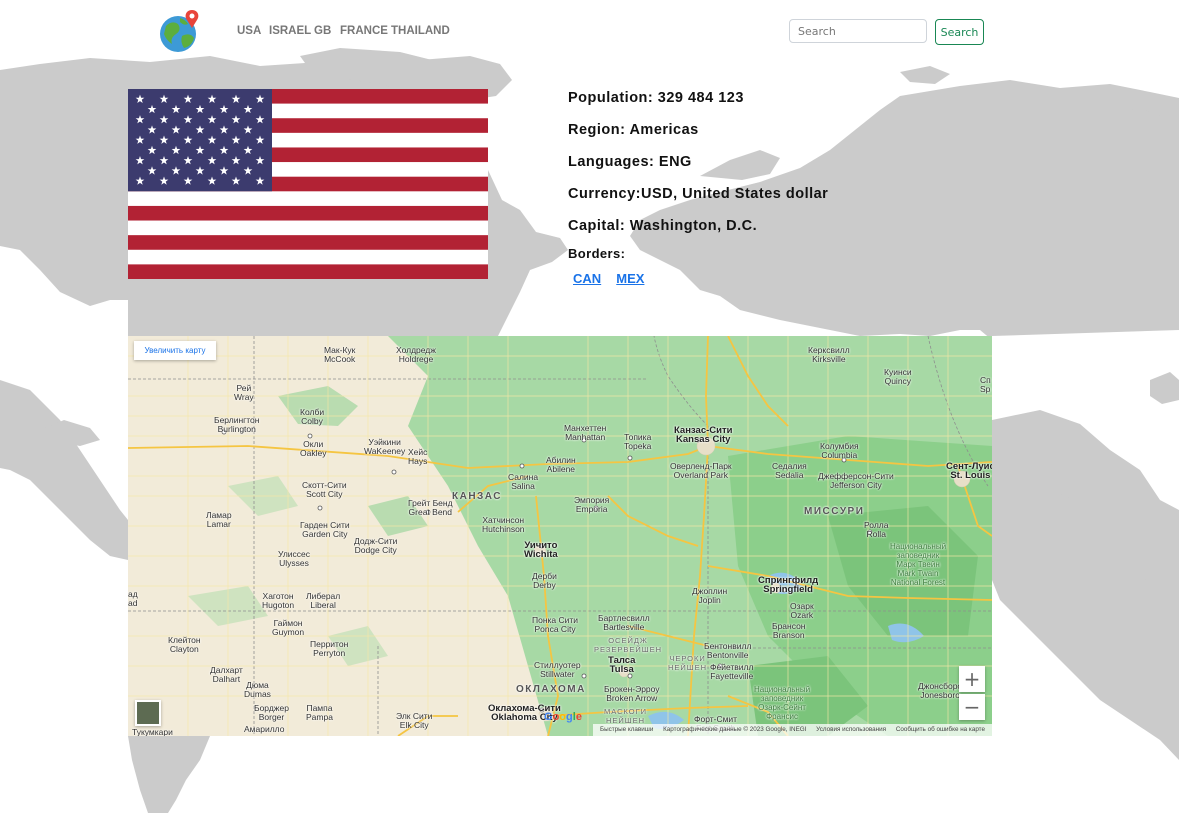 Image resolution: width=1179 pixels, height=813 pixels. I want to click on nav-link-israel: ISRAEL, so click(290, 31).